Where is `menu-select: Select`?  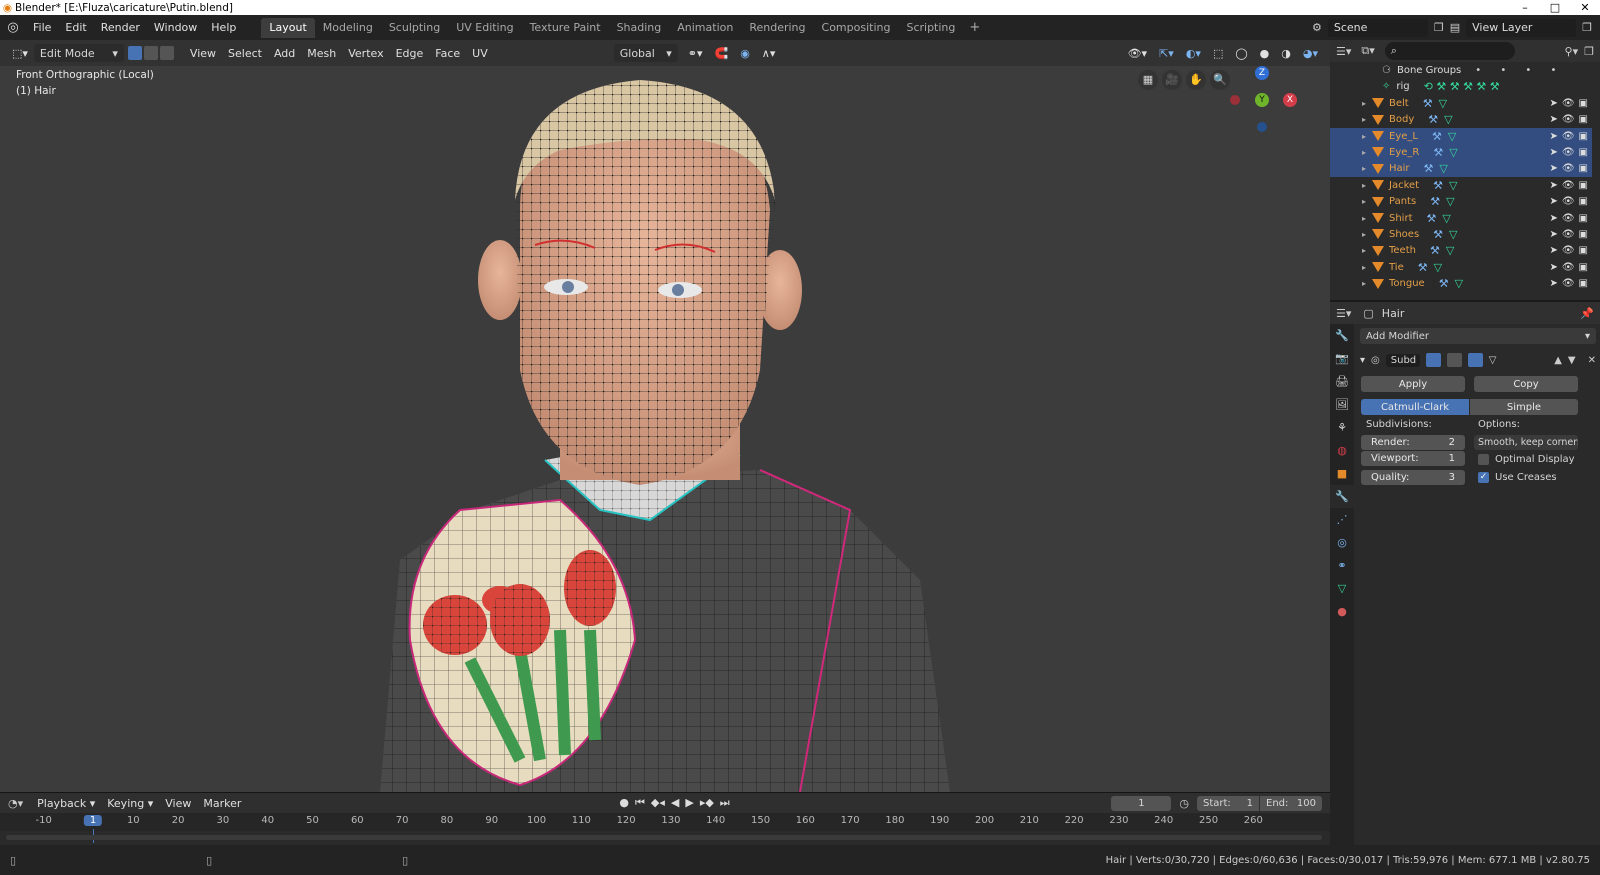 menu-select: Select is located at coordinates (245, 53).